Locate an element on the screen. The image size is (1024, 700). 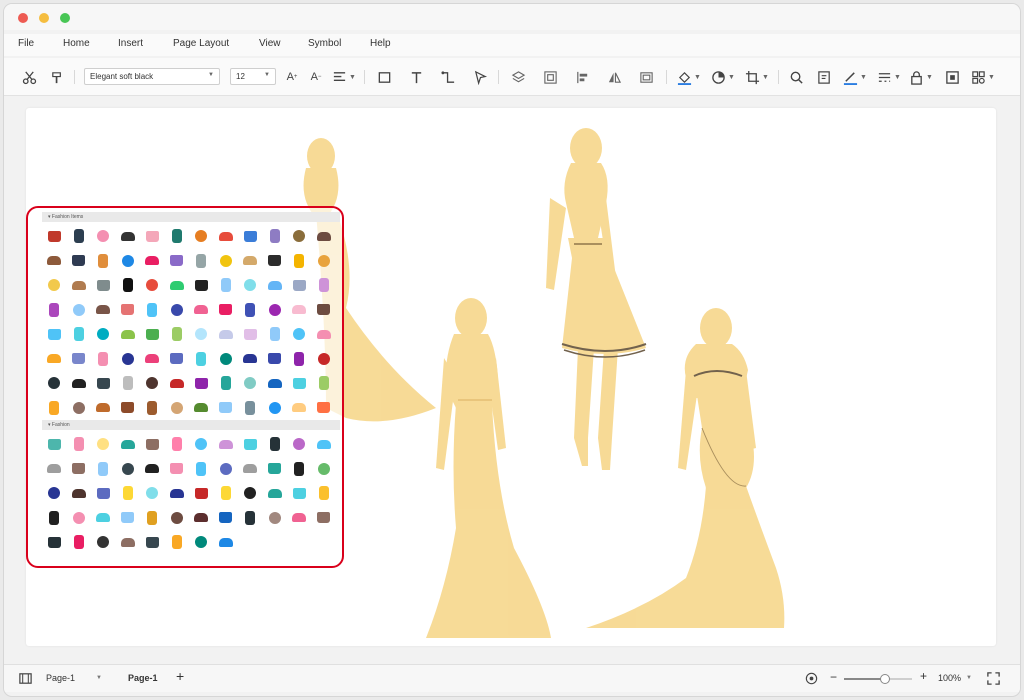
zoom-slider-thumb is located at coordinates (884, 679).